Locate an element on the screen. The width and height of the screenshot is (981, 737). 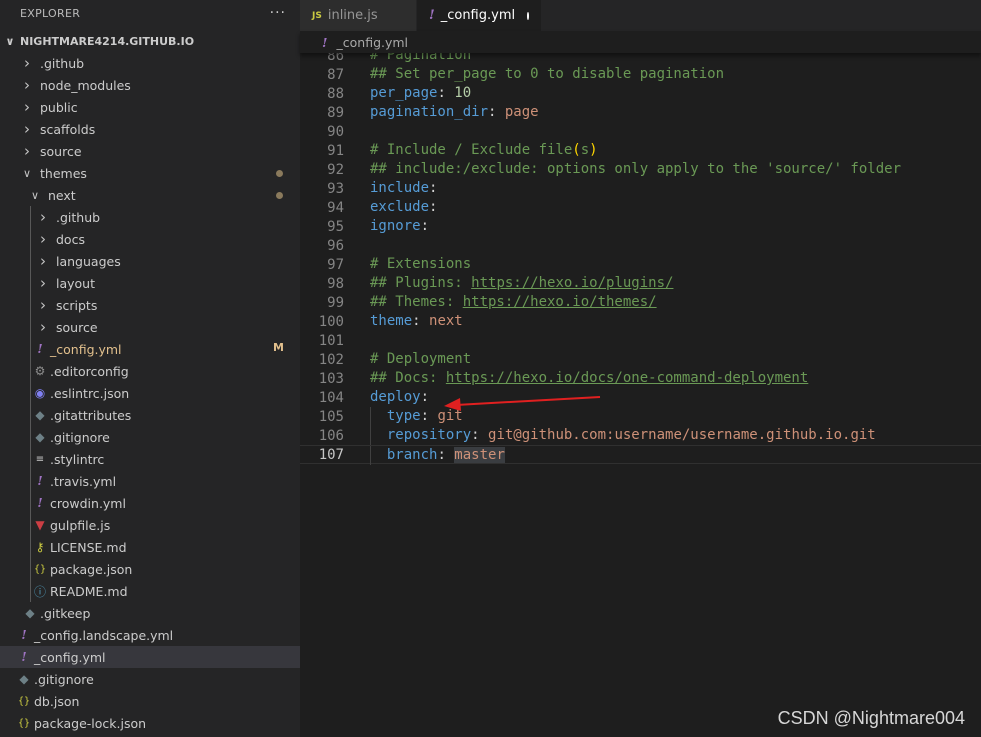
breadcrumb-file: _config.yml is located at coordinates (373, 42).